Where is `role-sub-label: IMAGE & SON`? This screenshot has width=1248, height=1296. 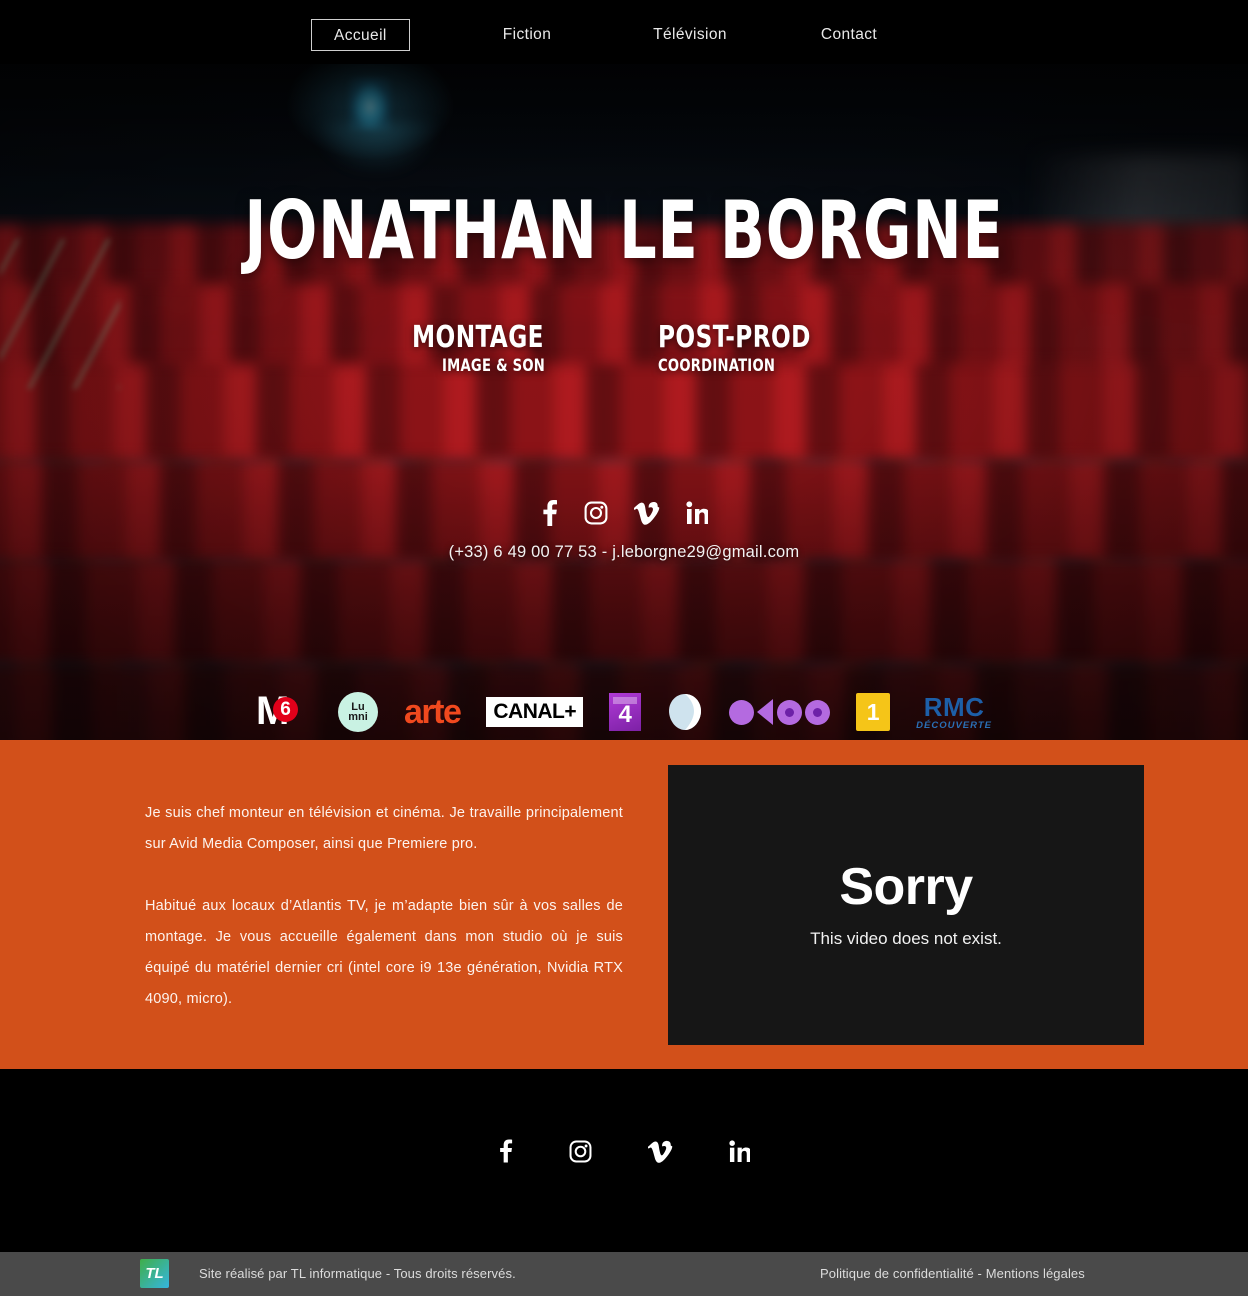
role-sub-label: IMAGE & SON is located at coordinates (494, 365).